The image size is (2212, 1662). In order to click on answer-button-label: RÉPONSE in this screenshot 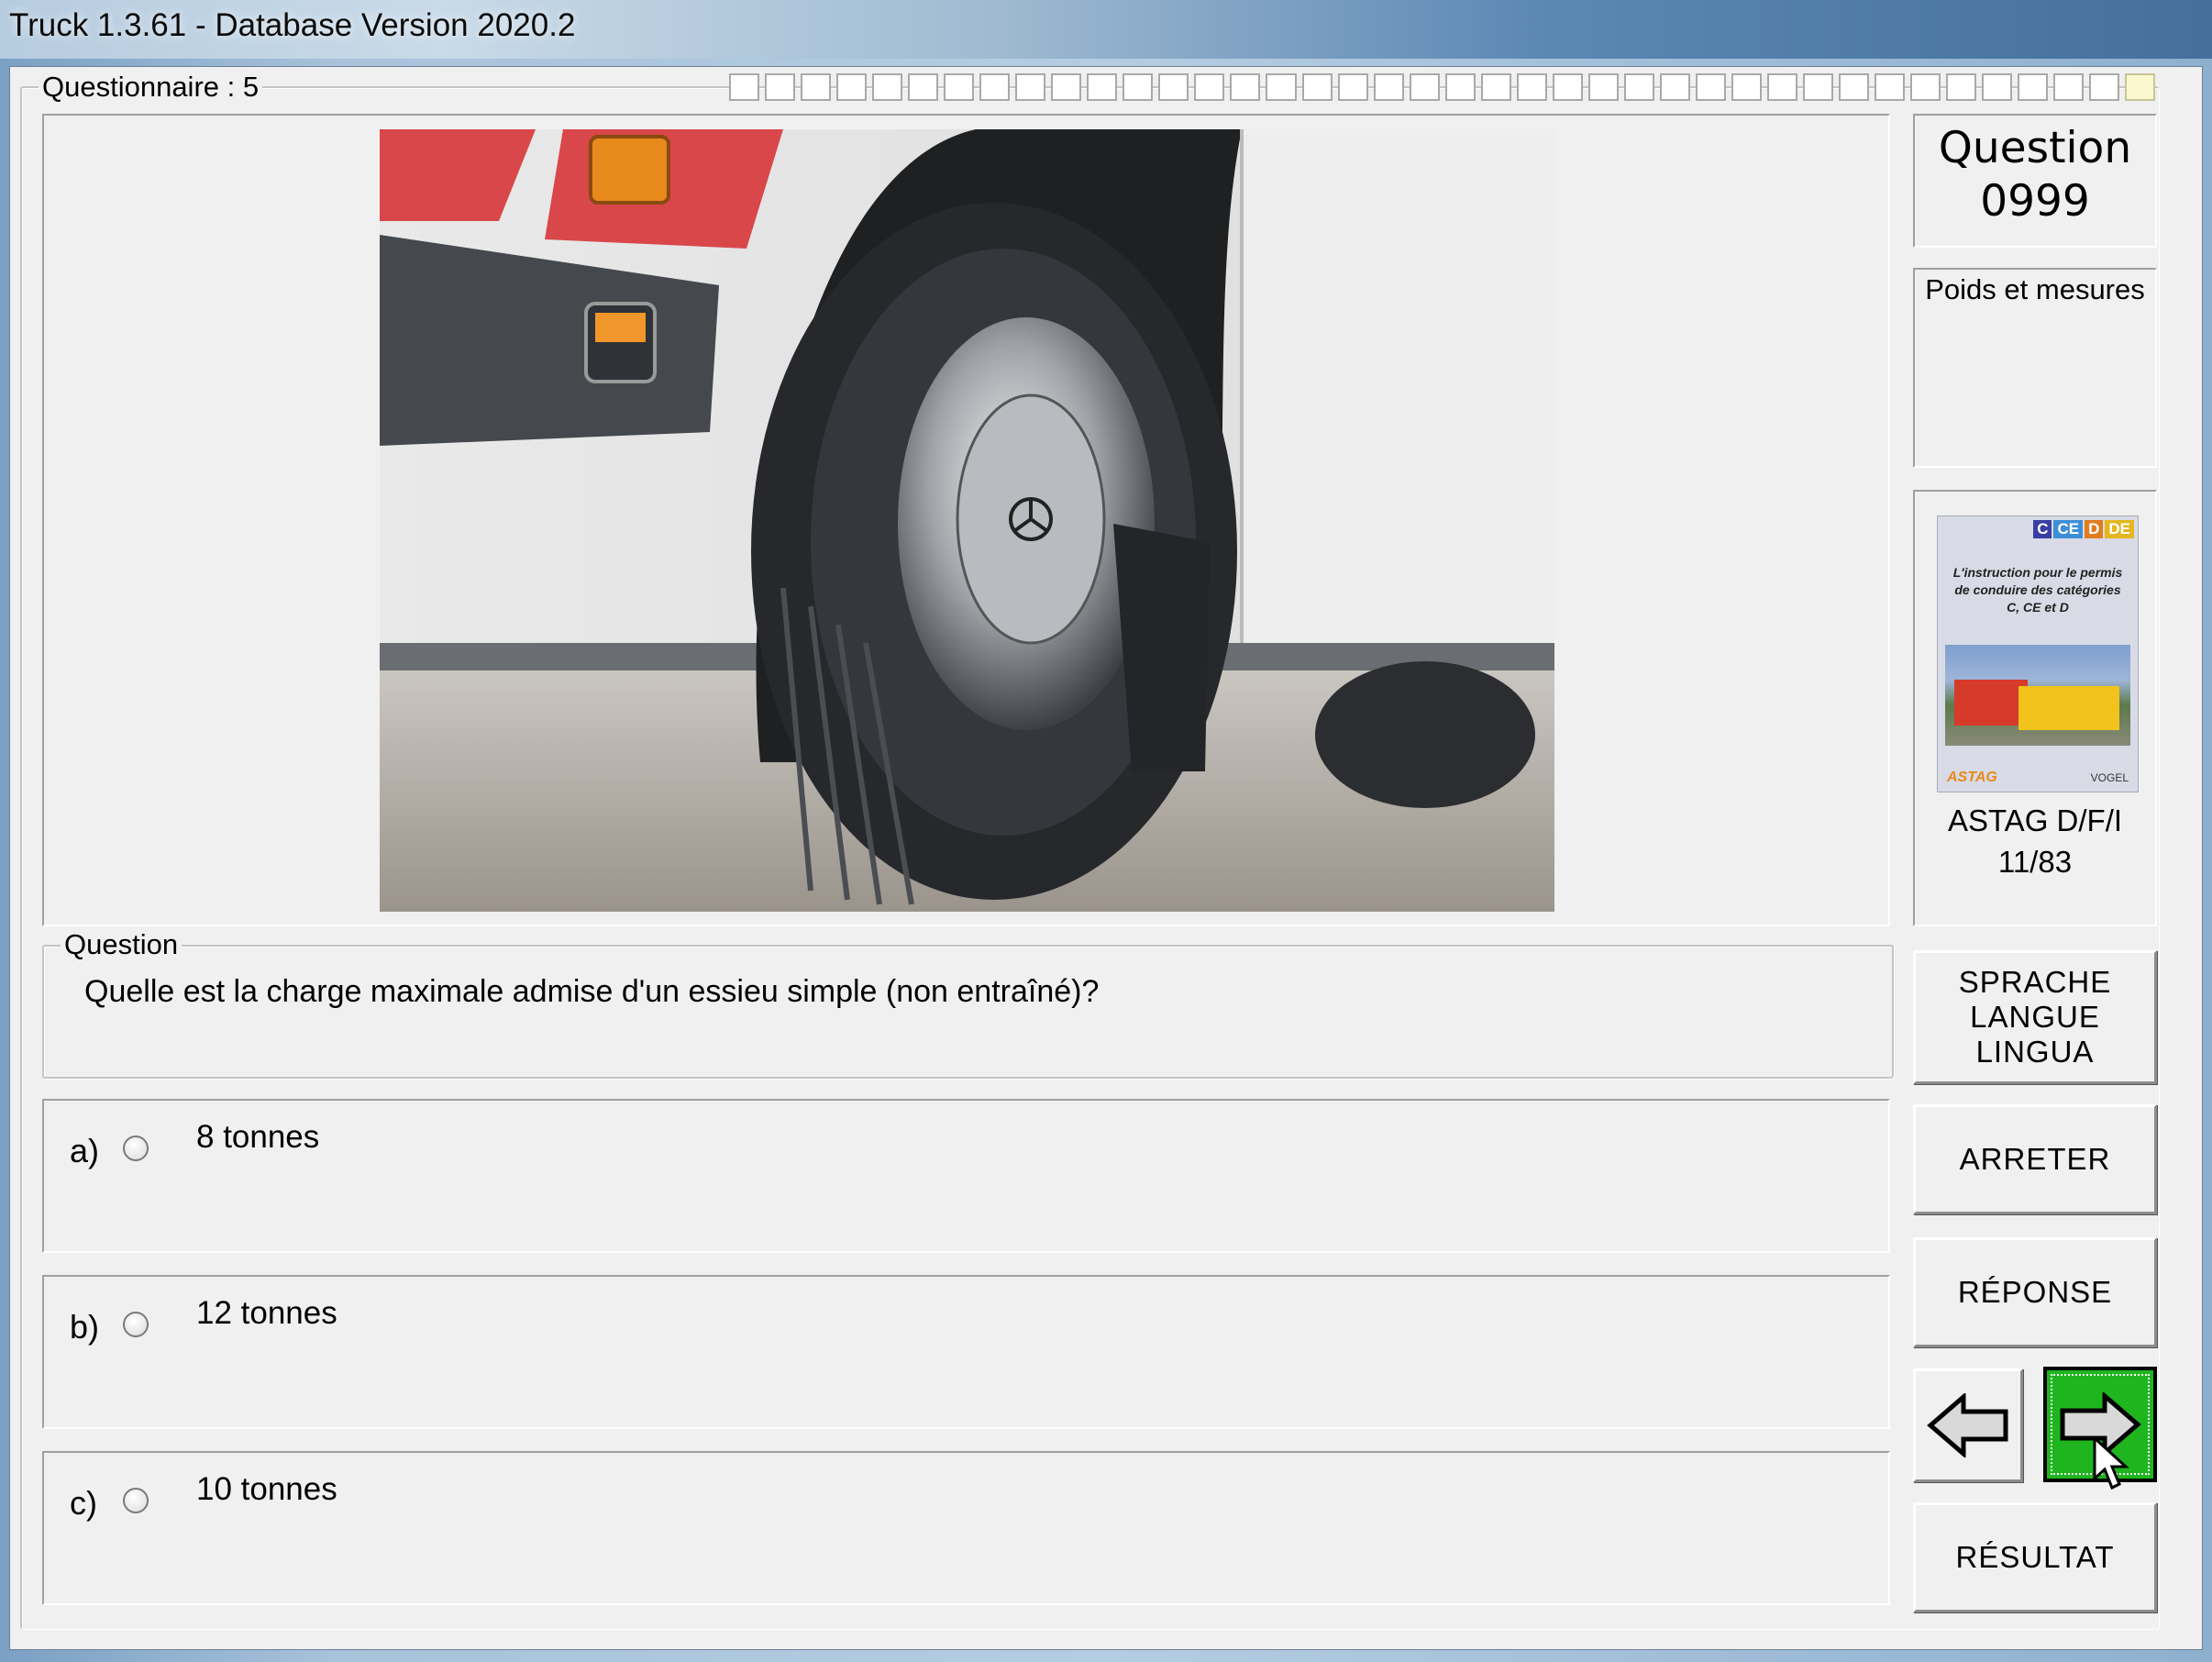, I will do `click(2035, 1292)`.